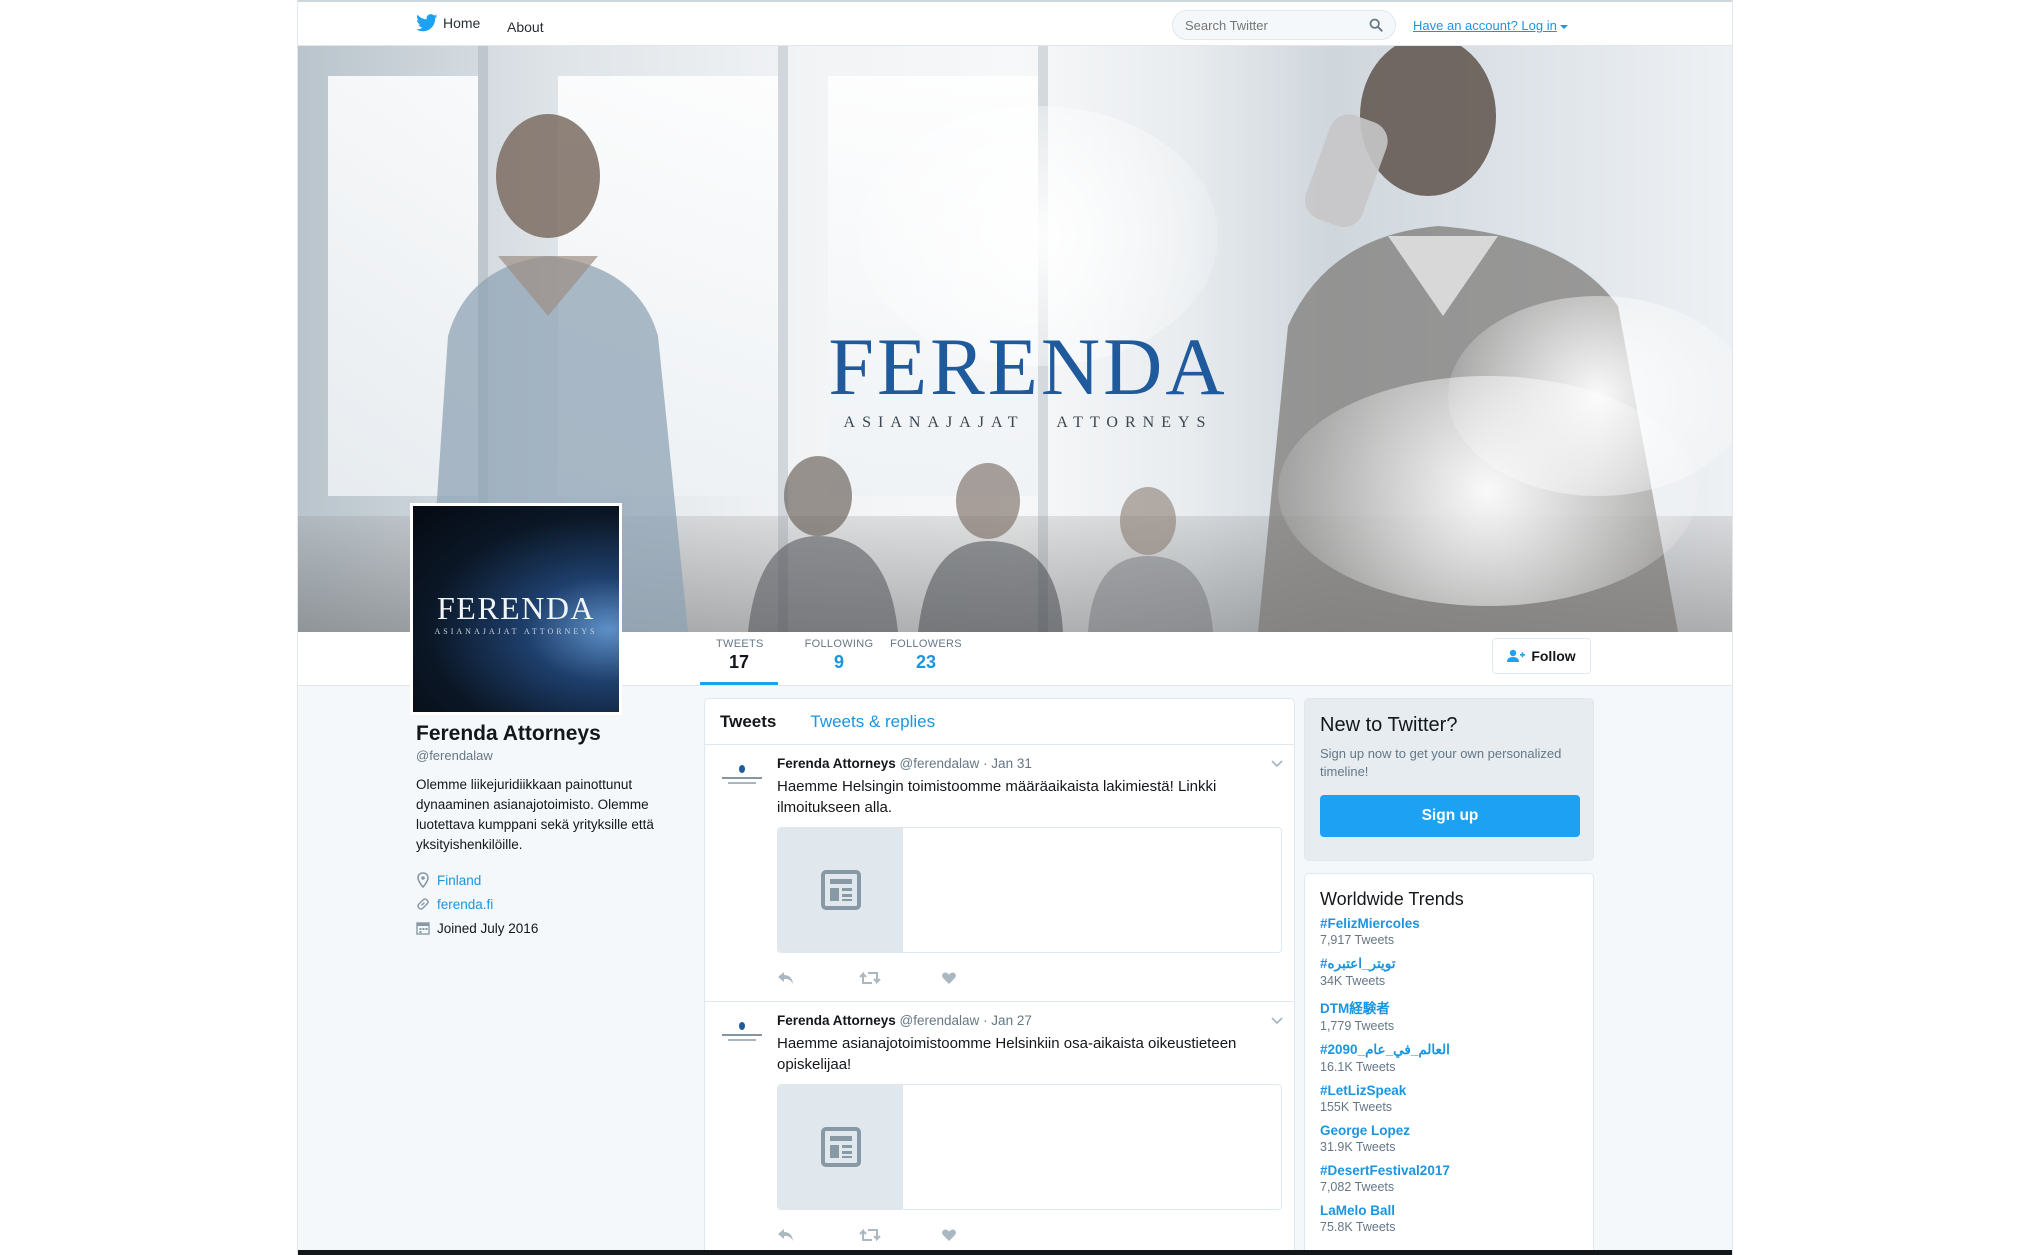 The image size is (2028, 1255). What do you see at coordinates (1449, 1050) in the screenshot?
I see `trend-name: #العالم_في_عام_2090` at bounding box center [1449, 1050].